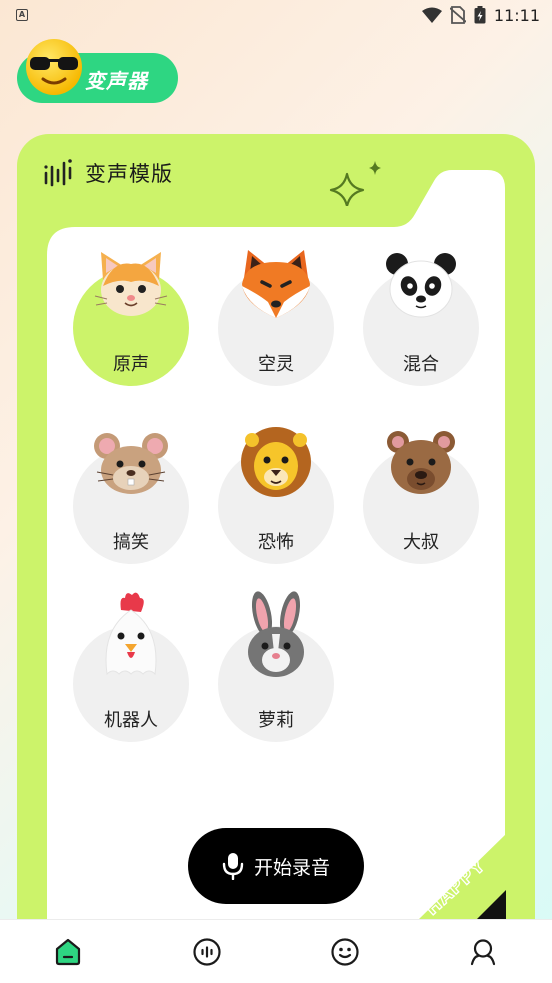 Image resolution: width=552 pixels, height=983 pixels. I want to click on bear-face-icon, so click(421, 462).